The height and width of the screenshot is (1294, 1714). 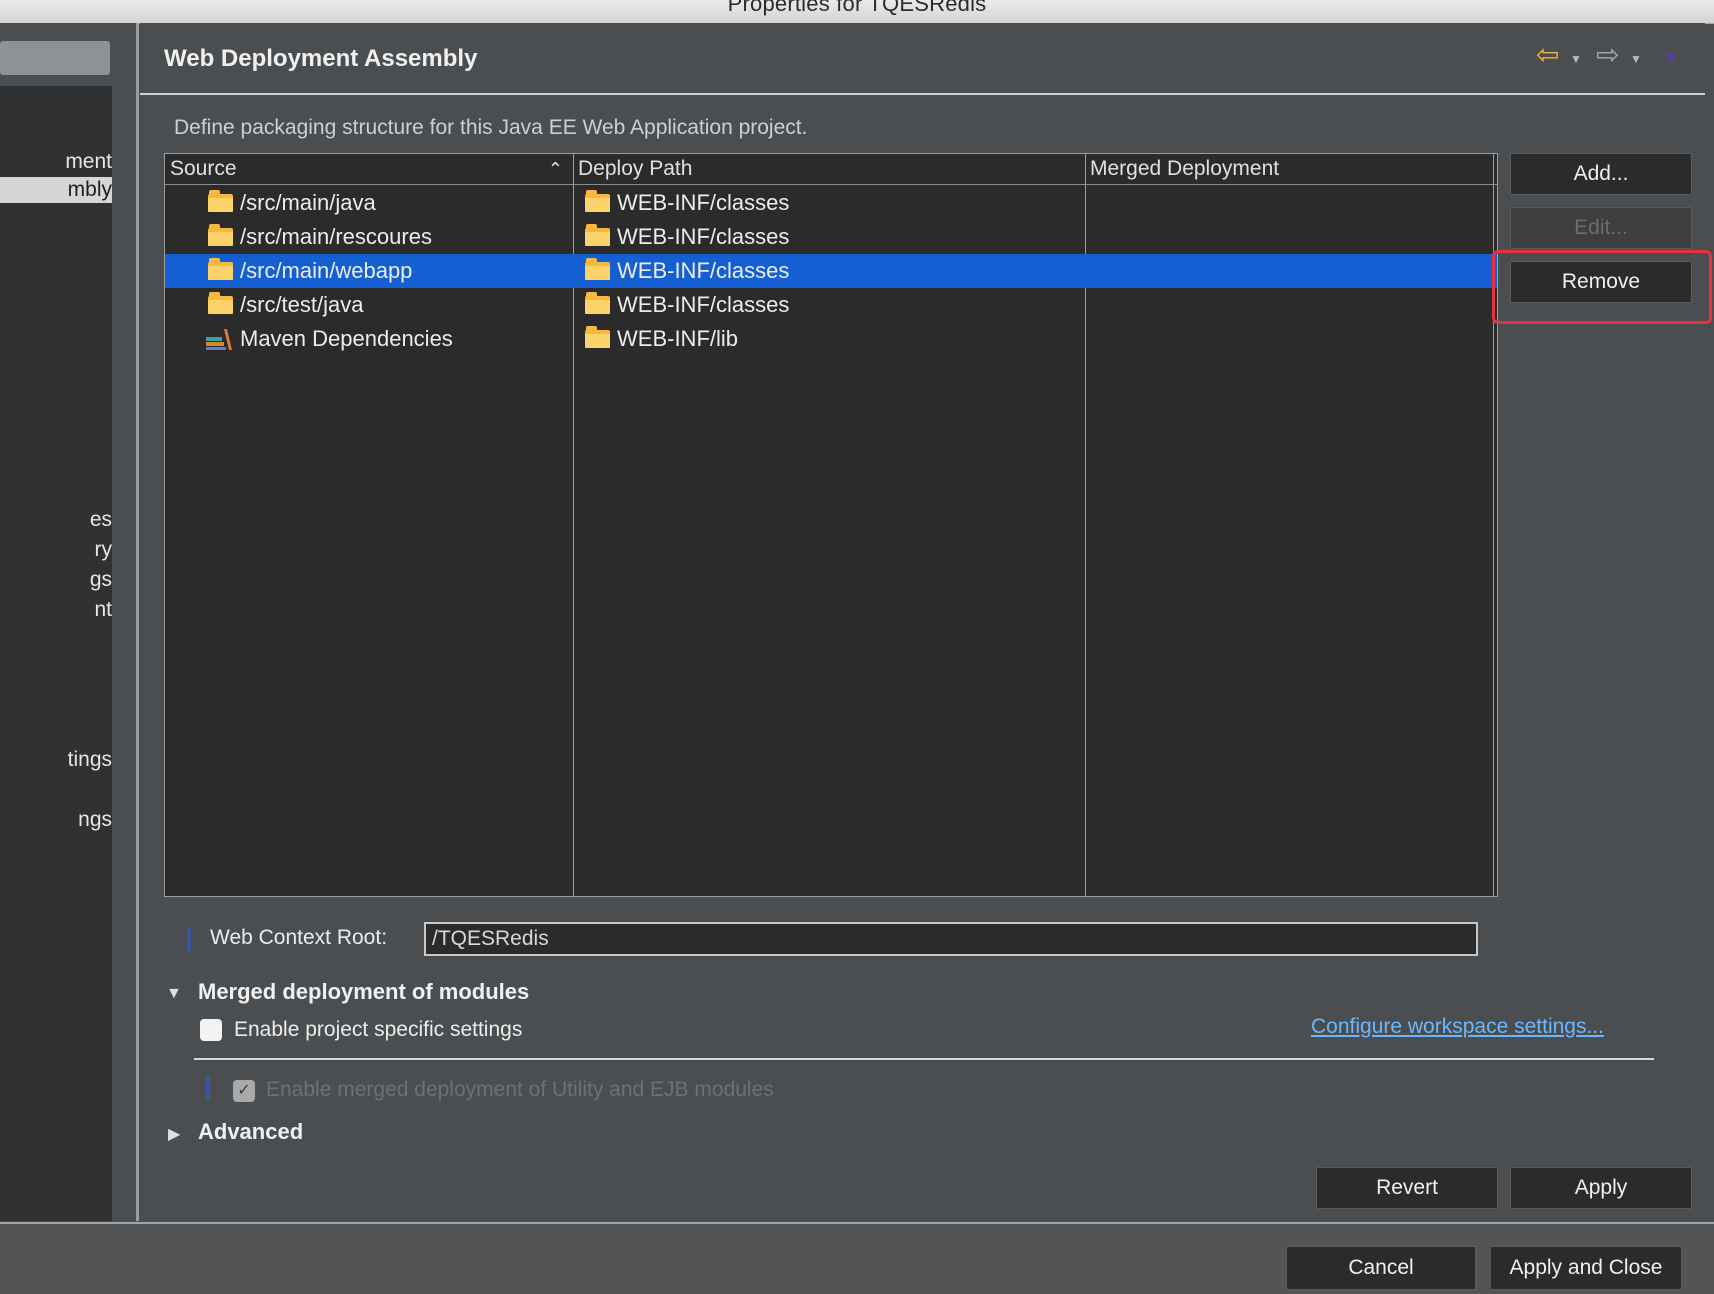 I want to click on column-header-deploy-path: Deploy Path, so click(x=829, y=169).